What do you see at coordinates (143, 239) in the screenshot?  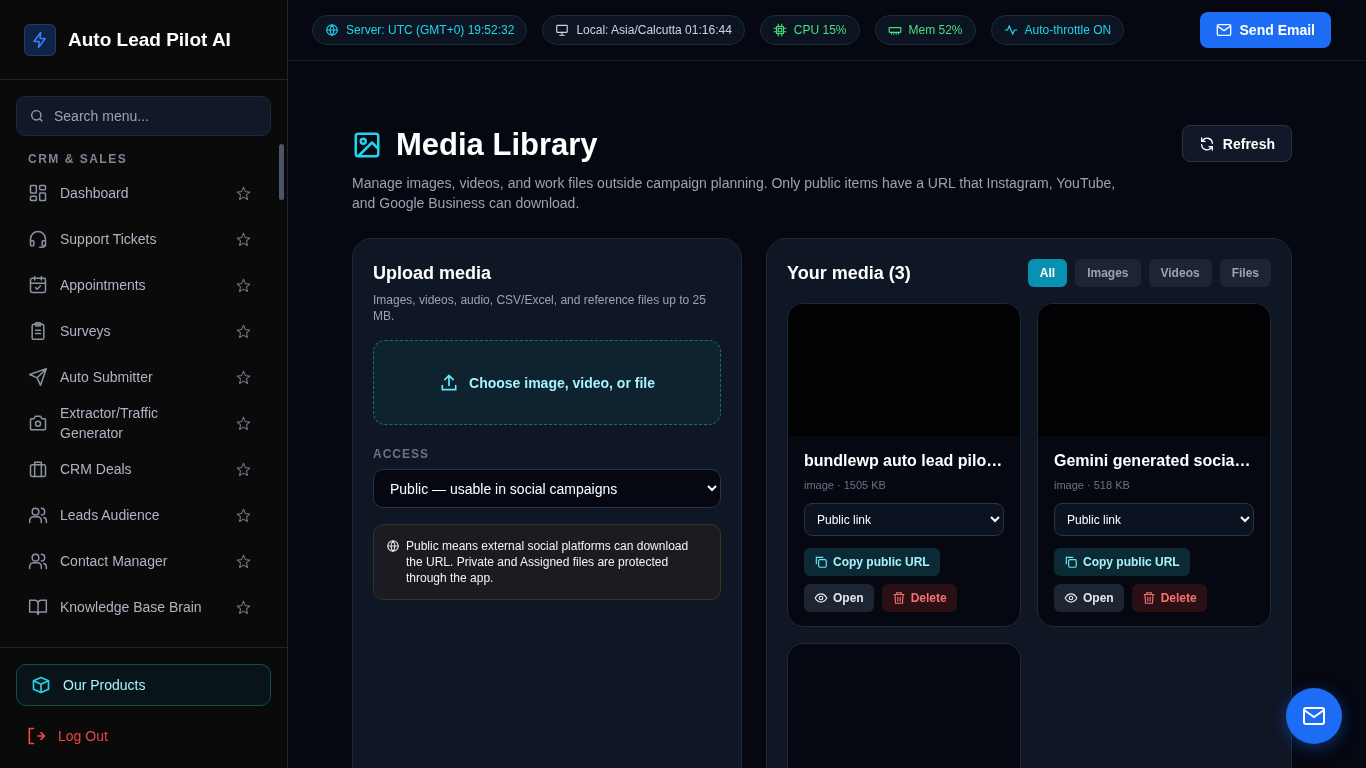 I see `nav-item: Support Tickets` at bounding box center [143, 239].